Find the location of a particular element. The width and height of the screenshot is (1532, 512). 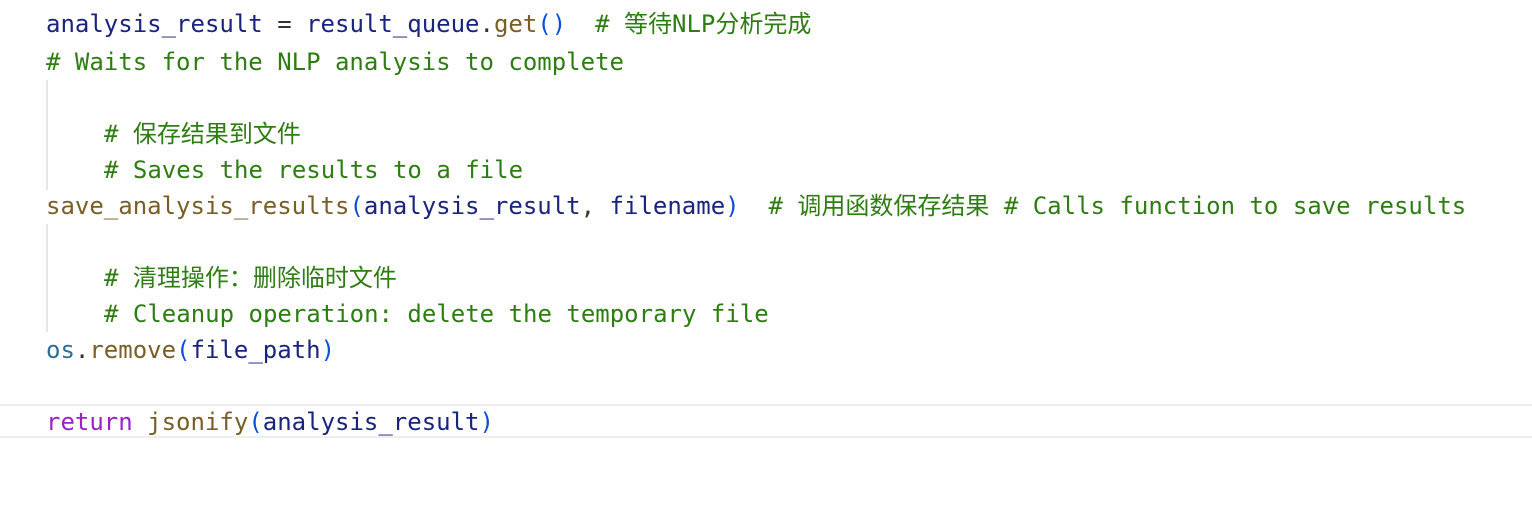

module-token: os is located at coordinates (60, 350).